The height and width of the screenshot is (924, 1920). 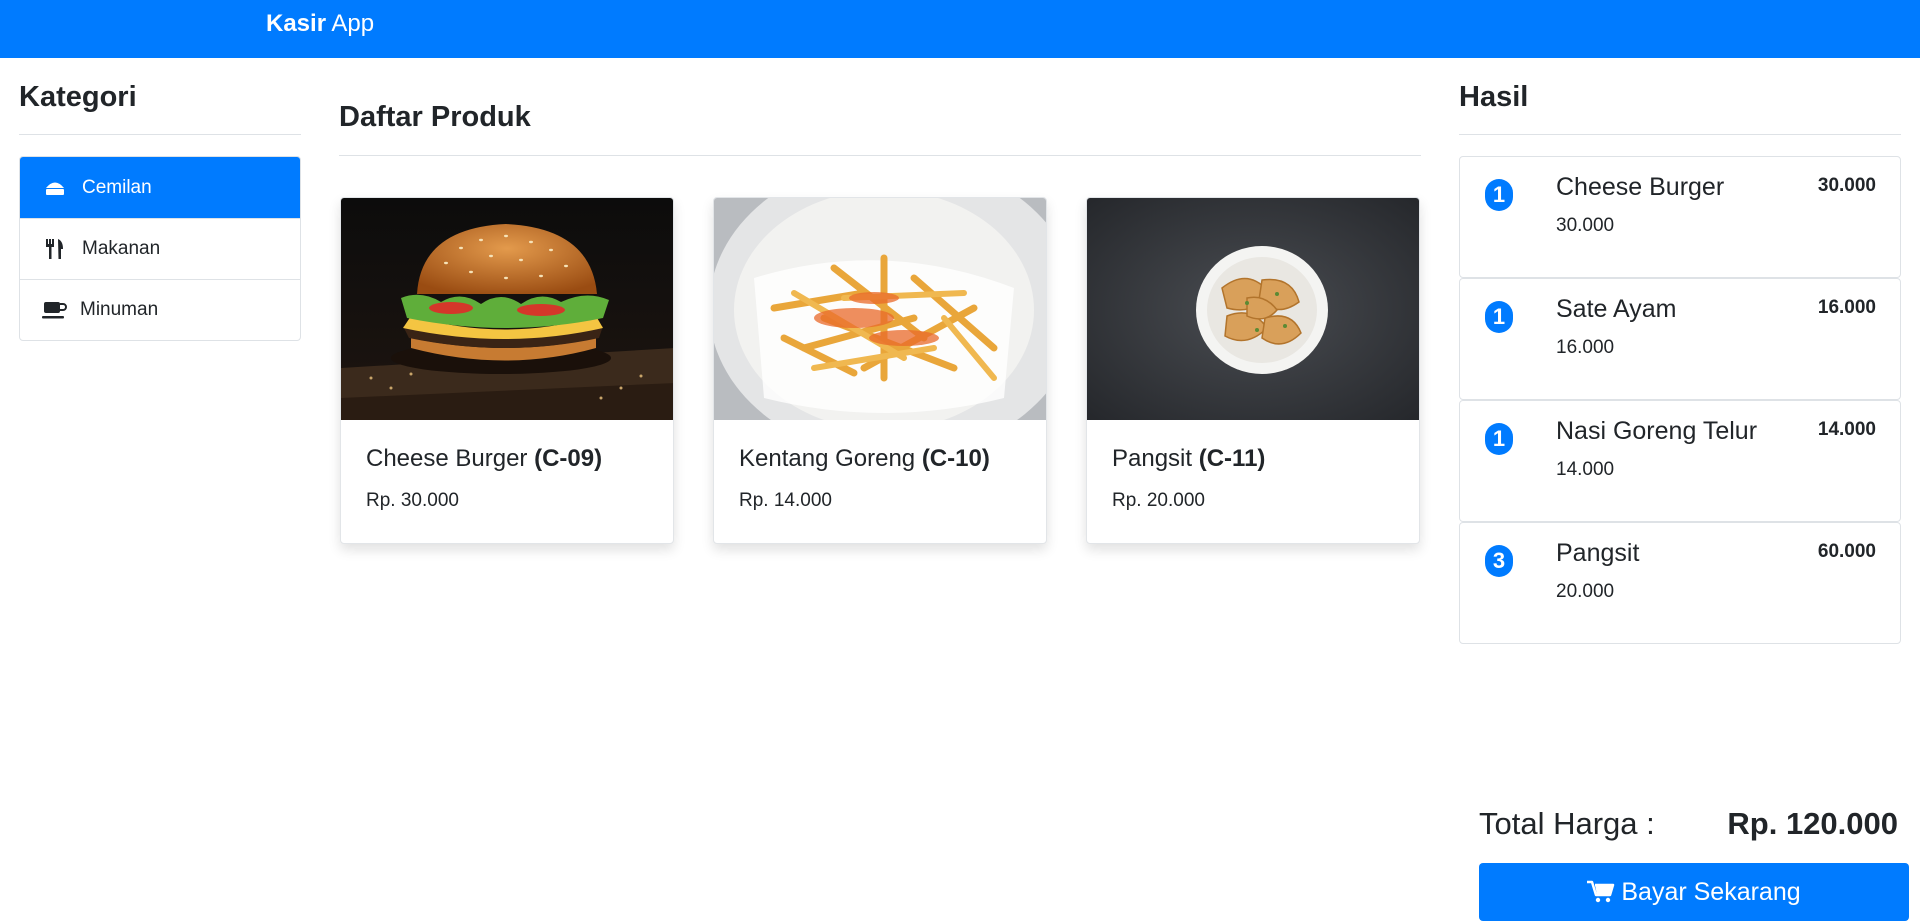 I want to click on product-card: Kentang Goreng (C-10) Rp. 14.000, so click(x=880, y=370).